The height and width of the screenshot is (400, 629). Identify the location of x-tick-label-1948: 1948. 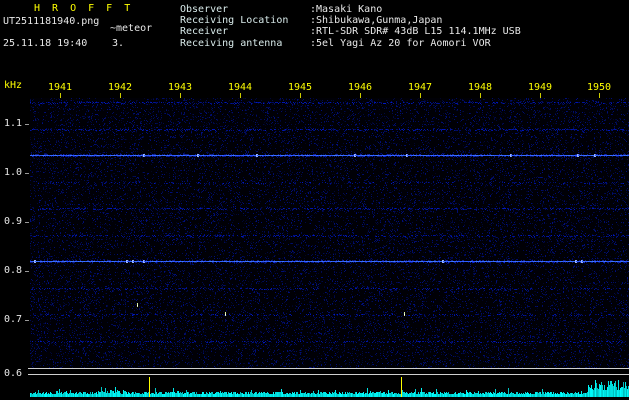
(480, 87).